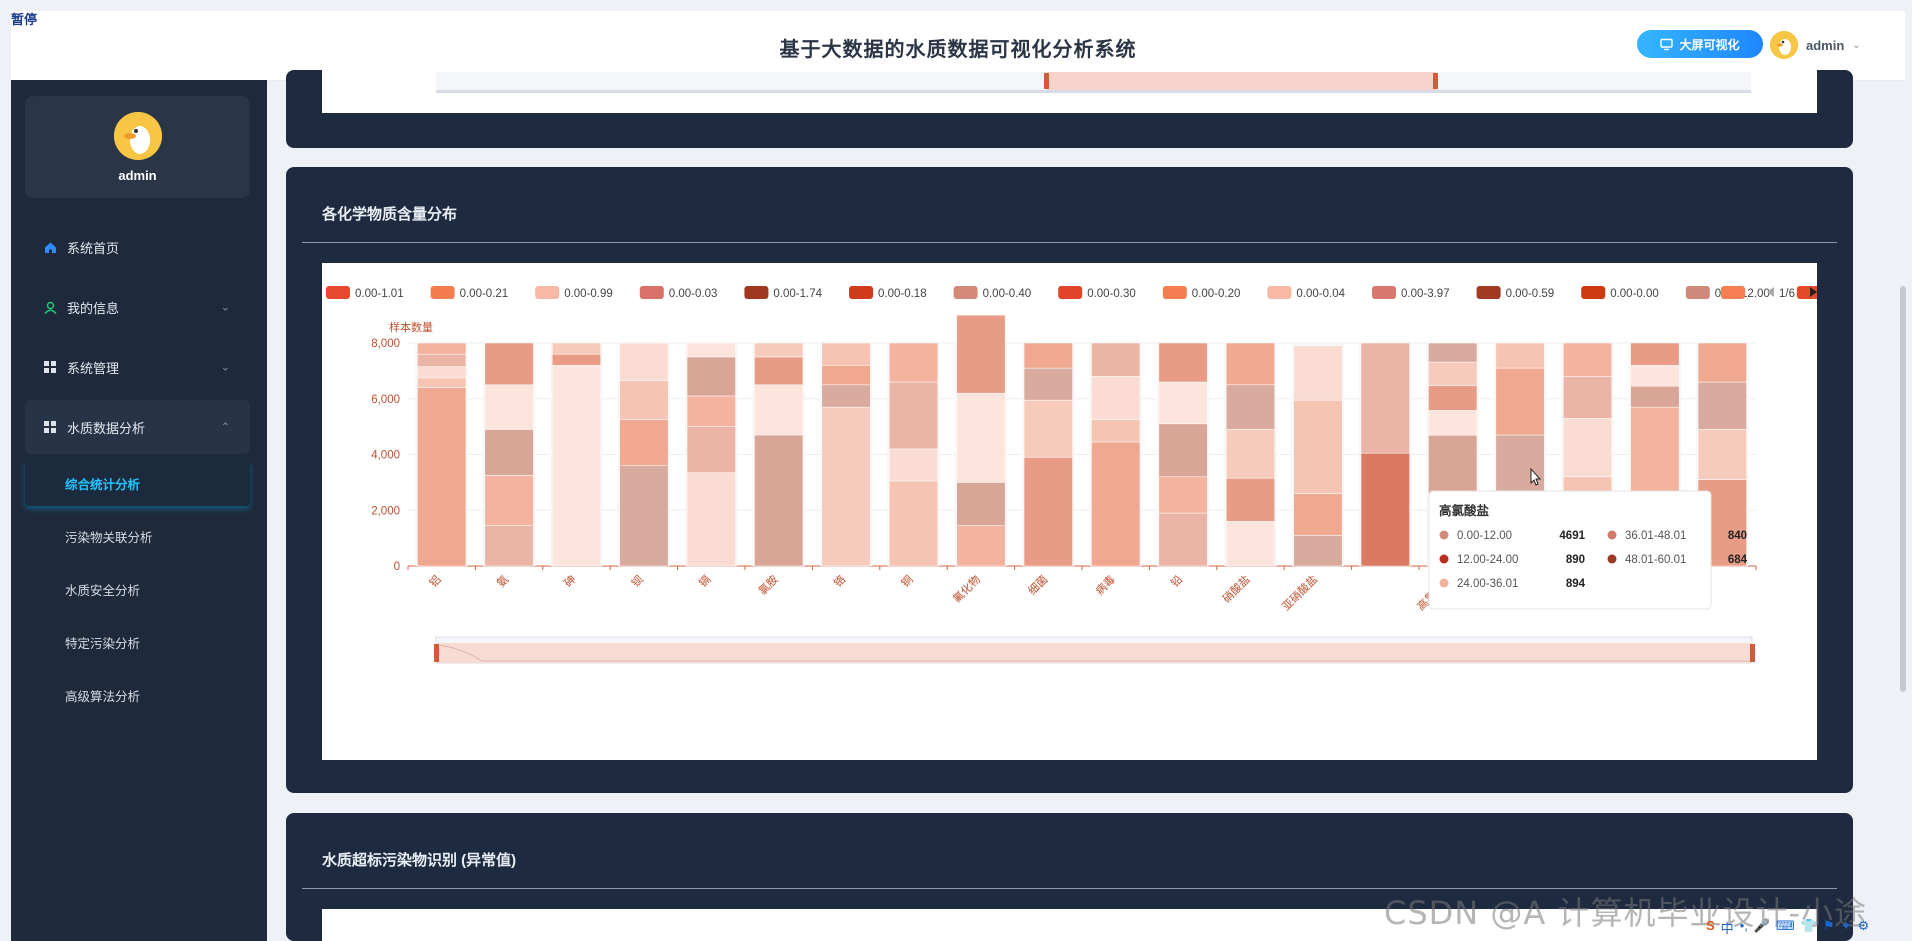  I want to click on pause-label: 暂停, so click(24, 18).